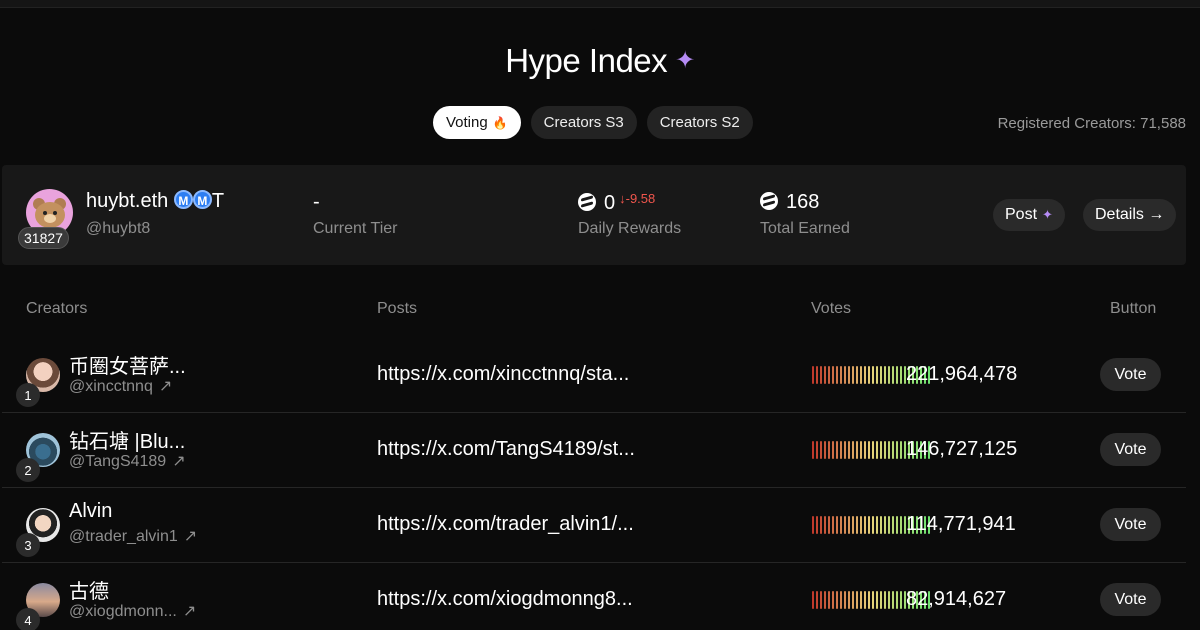  I want to click on tab-voting: Voting 🔥, so click(477, 122).